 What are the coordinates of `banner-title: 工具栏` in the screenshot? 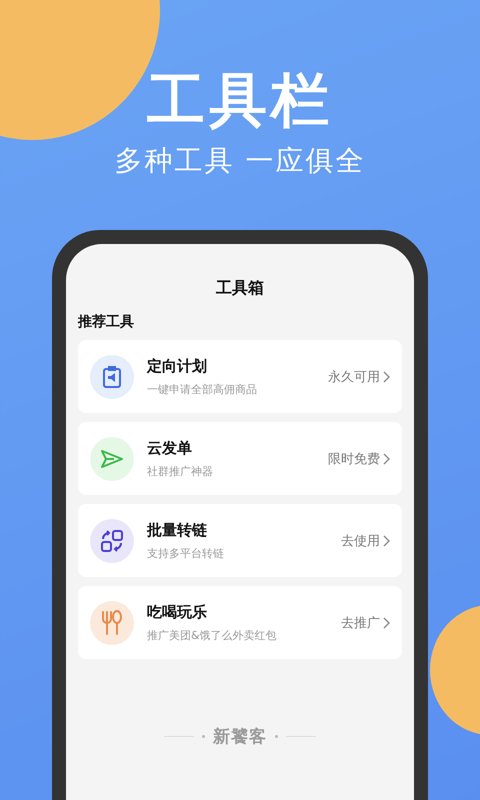 It's located at (240, 100).